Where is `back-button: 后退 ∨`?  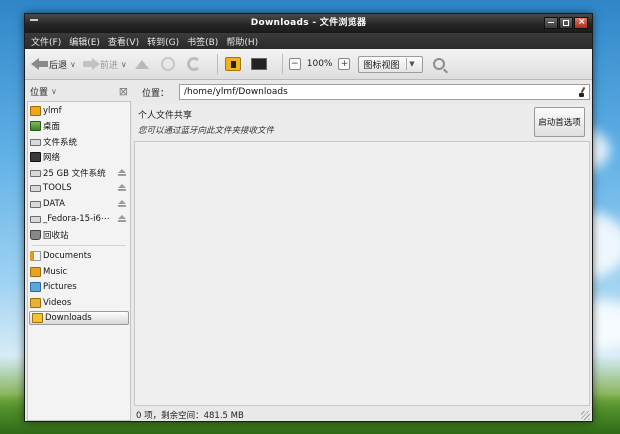 back-button: 后退 ∨ is located at coordinates (53, 64).